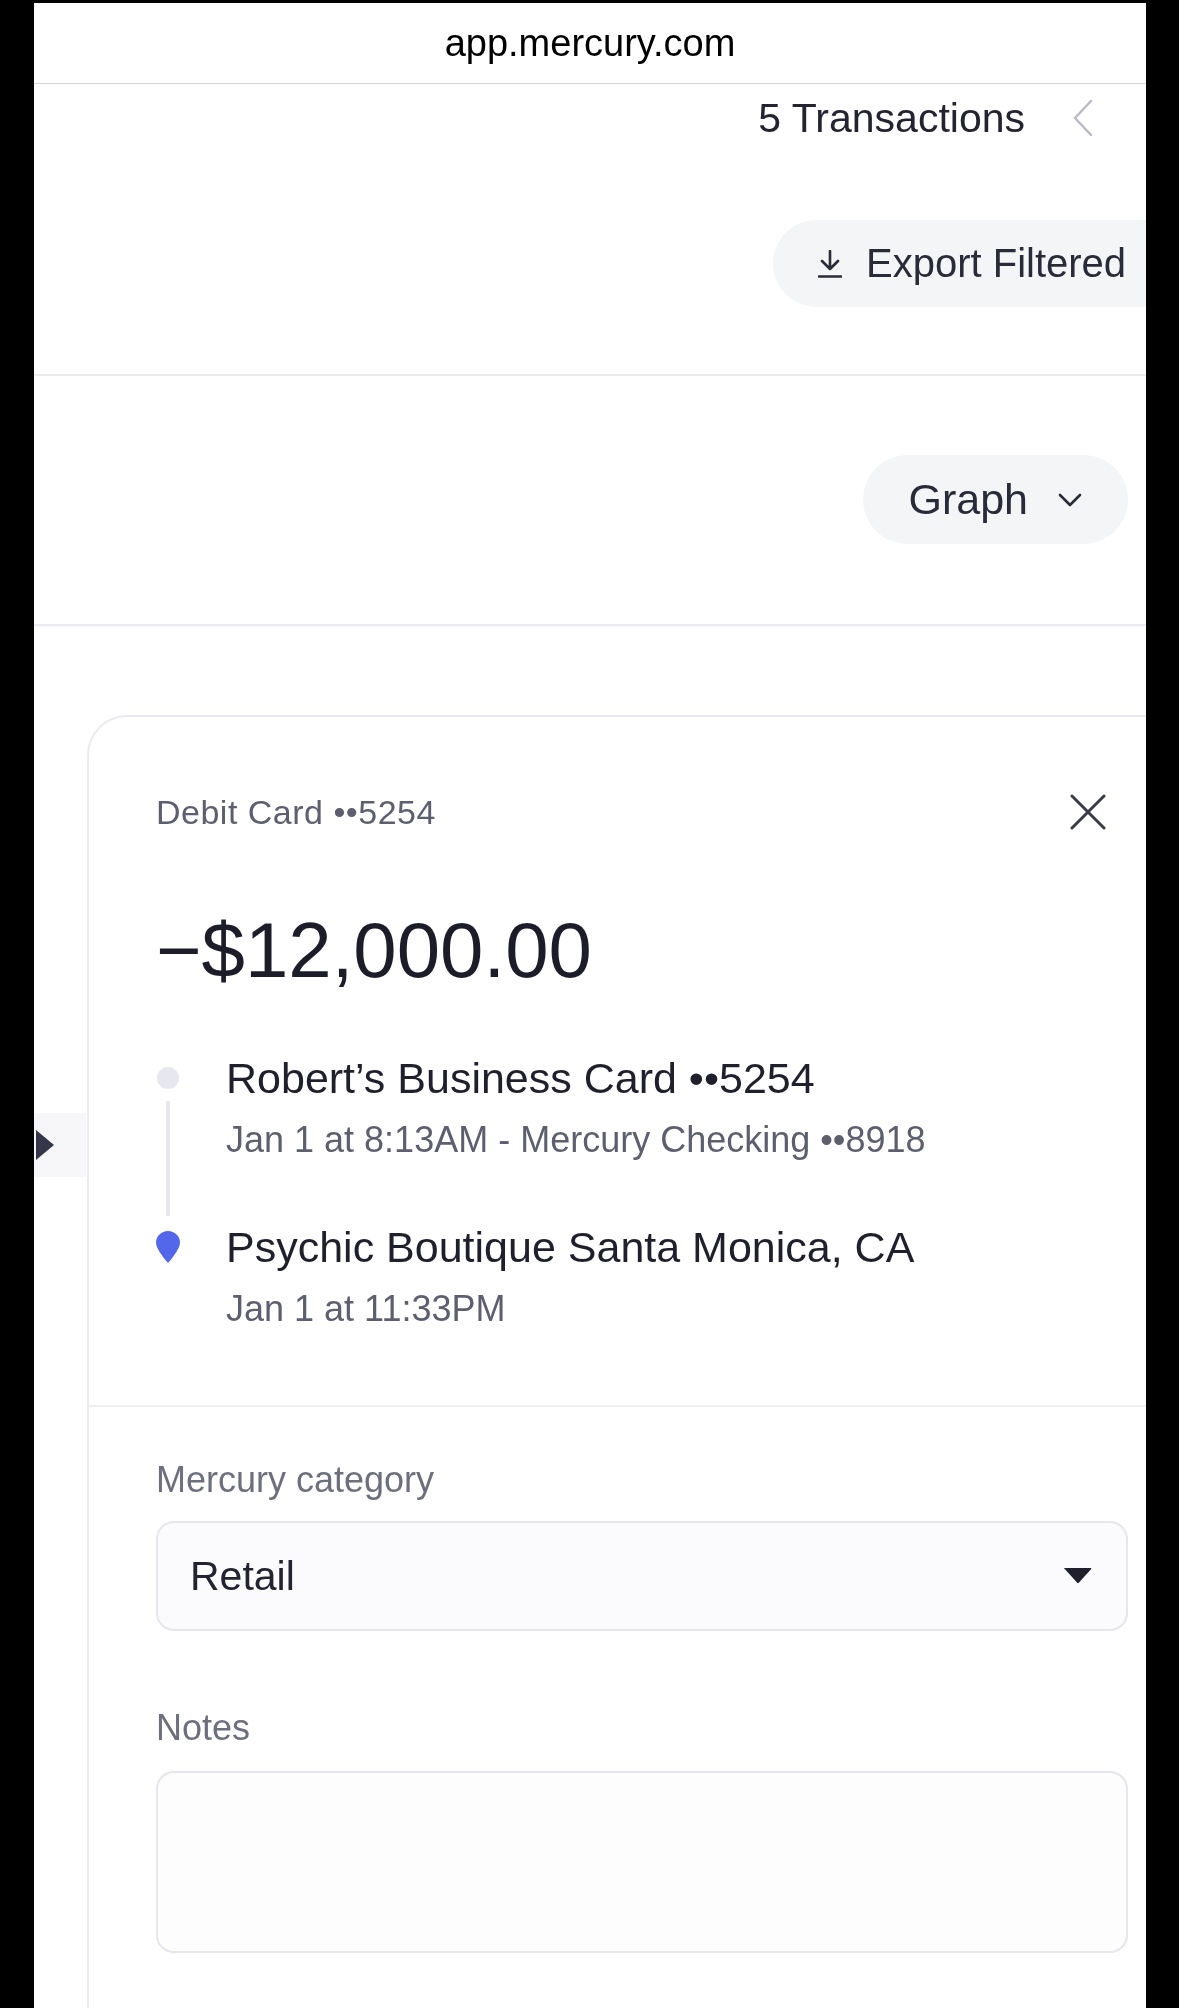 This screenshot has height=2008, width=1179. I want to click on location-pin-icon, so click(168, 1247).